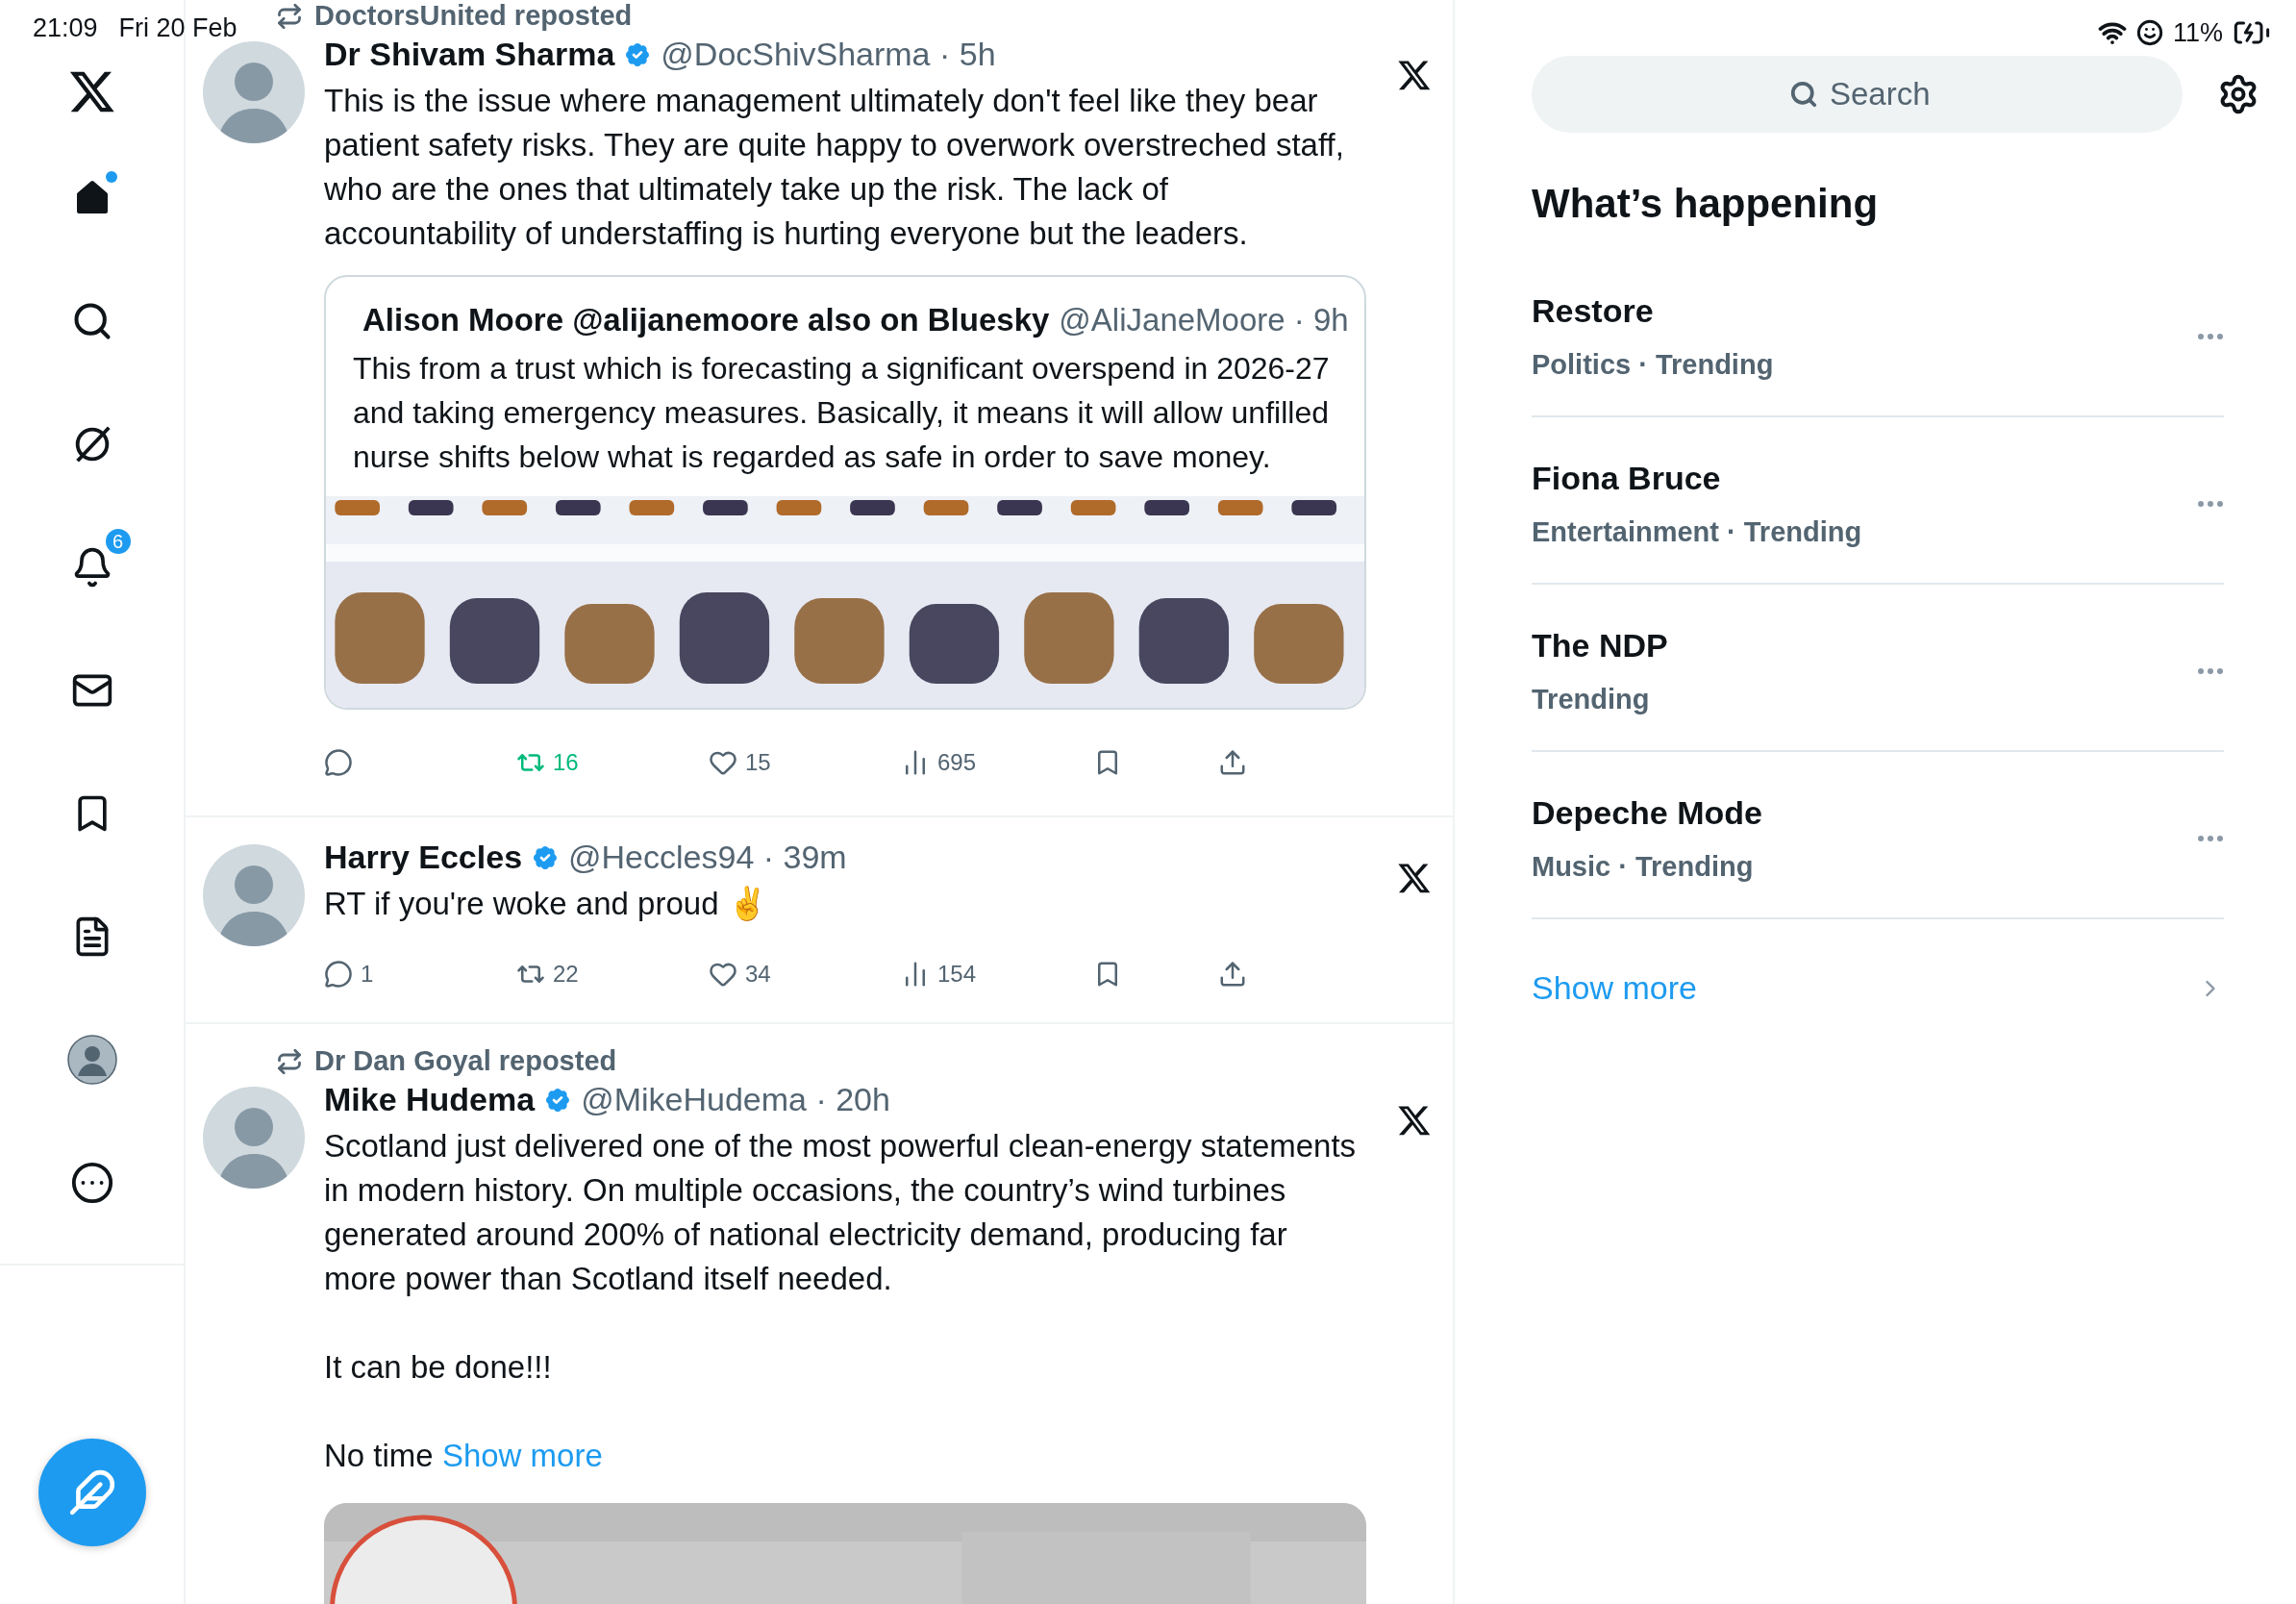  Describe the element at coordinates (1204, 320) in the screenshot. I see `handle-and-time: @AliJaneMoore · 9h` at that location.